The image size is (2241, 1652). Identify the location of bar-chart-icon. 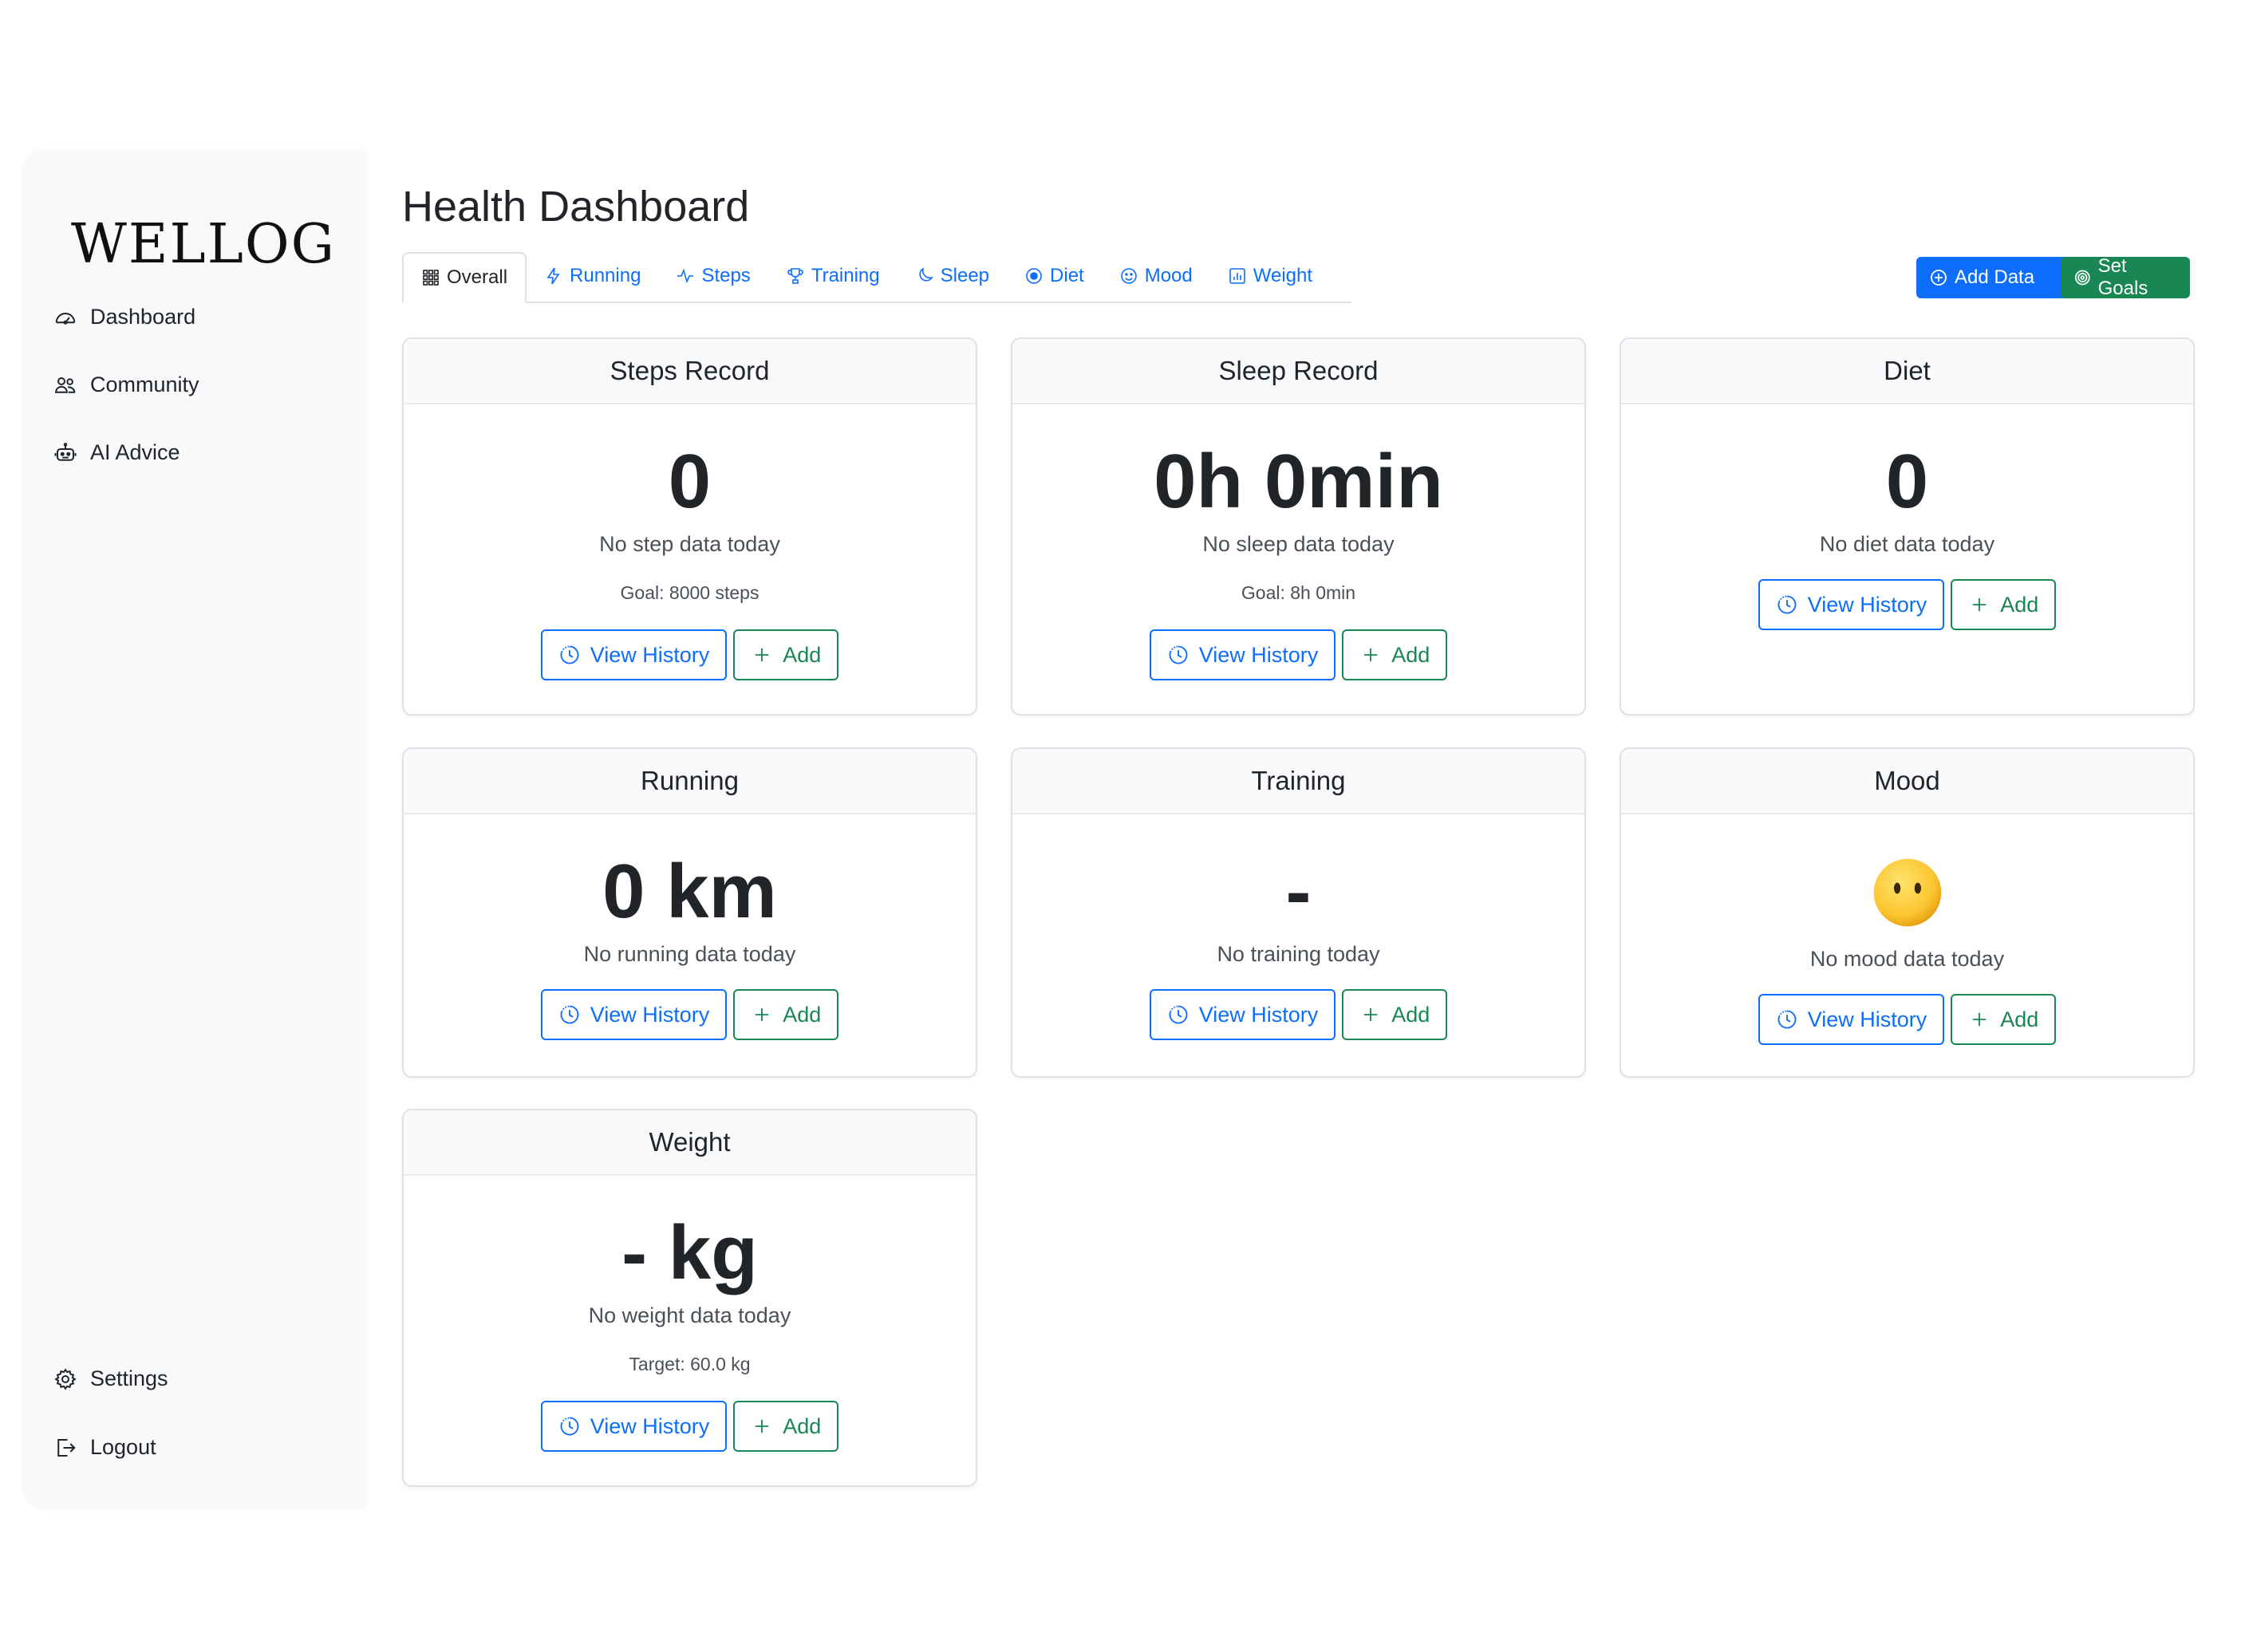
(1237, 276).